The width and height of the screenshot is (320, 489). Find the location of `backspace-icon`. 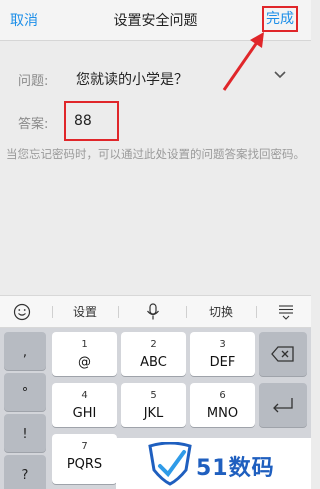

backspace-icon is located at coordinates (282, 354).